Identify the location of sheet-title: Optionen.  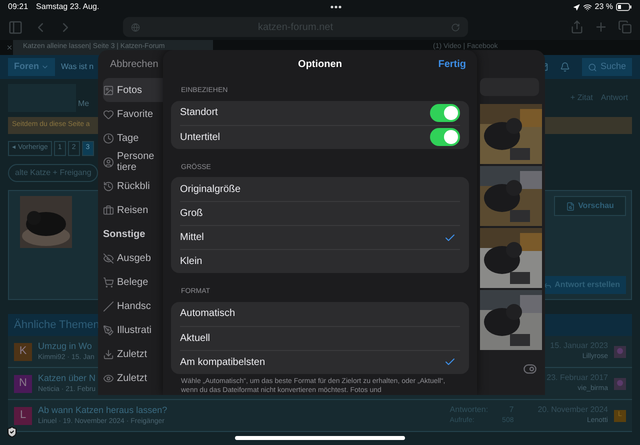
(320, 65).